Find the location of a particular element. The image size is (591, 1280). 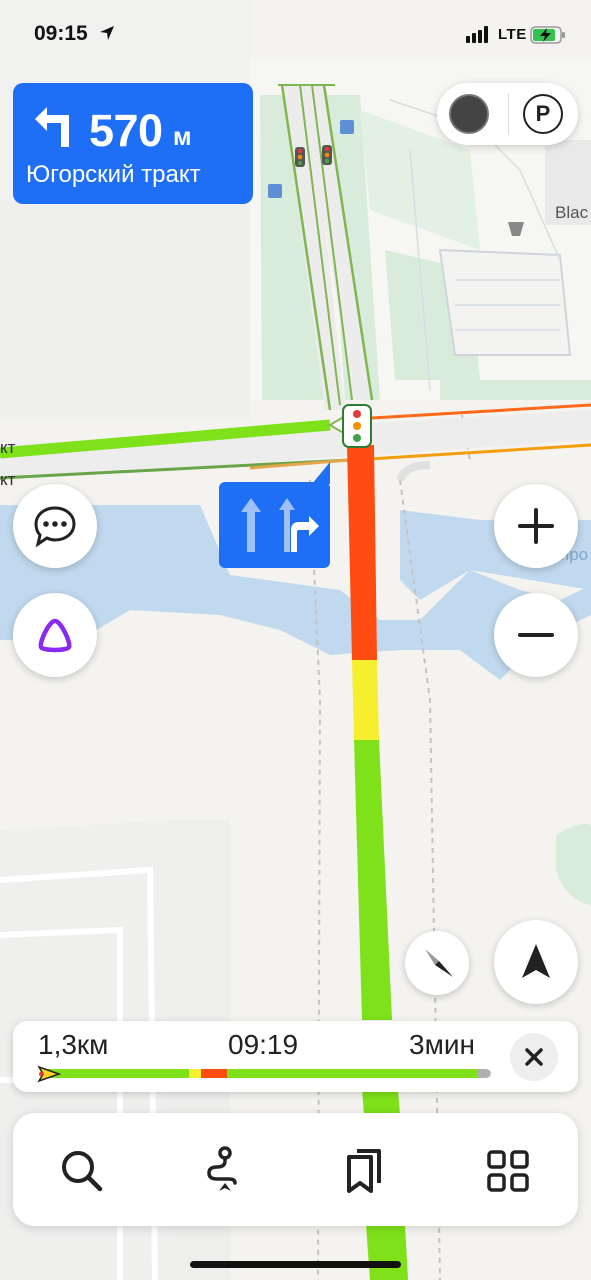

battery-charging-icon is located at coordinates (547, 35).